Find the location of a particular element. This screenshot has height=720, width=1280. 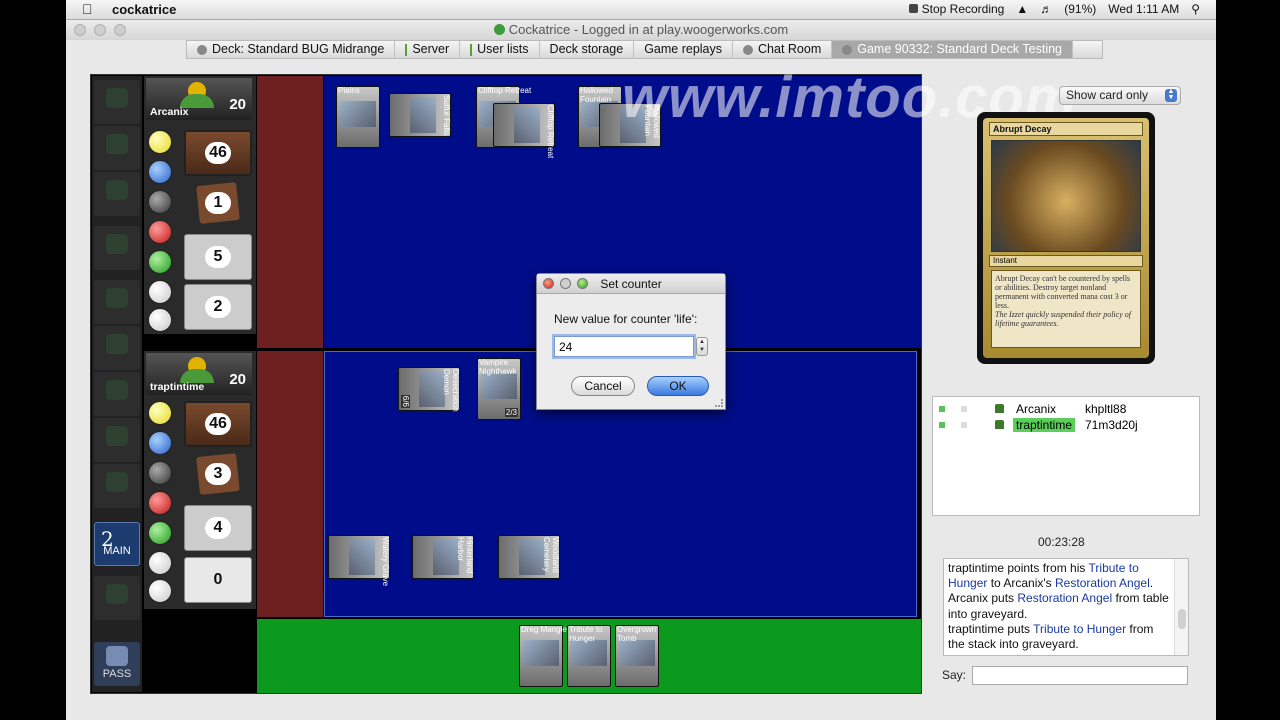

graveyard-zone: 4 is located at coordinates (218, 528).